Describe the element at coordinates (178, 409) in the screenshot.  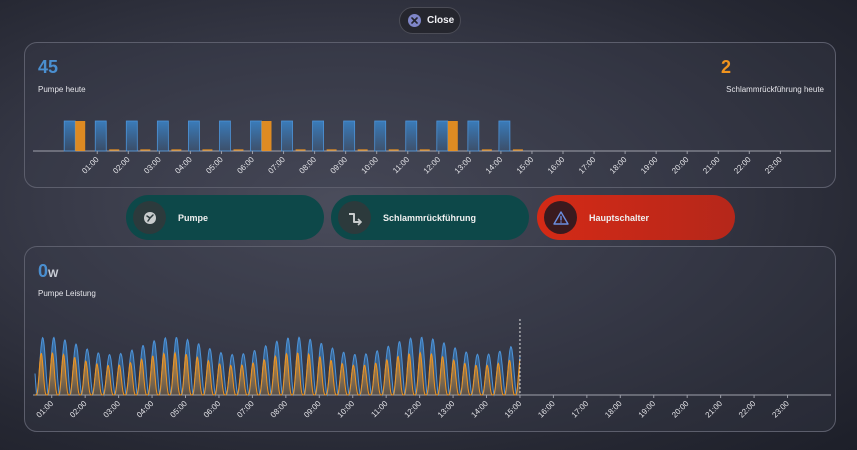
I see `pump-power-tick-label: 05:00` at that location.